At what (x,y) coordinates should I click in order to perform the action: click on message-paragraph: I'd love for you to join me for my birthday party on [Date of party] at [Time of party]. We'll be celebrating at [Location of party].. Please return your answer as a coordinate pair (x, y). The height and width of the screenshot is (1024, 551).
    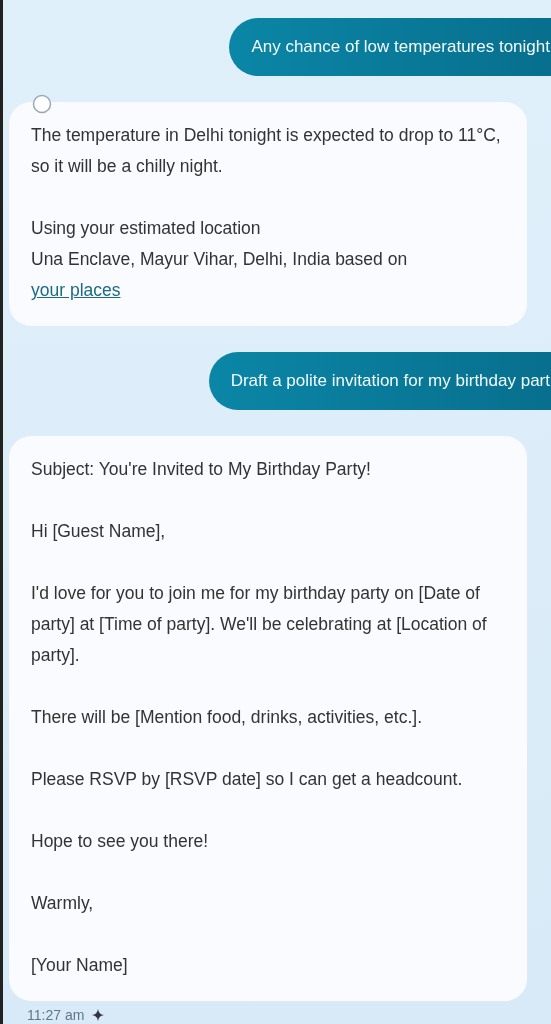
    Looking at the image, I should click on (259, 624).